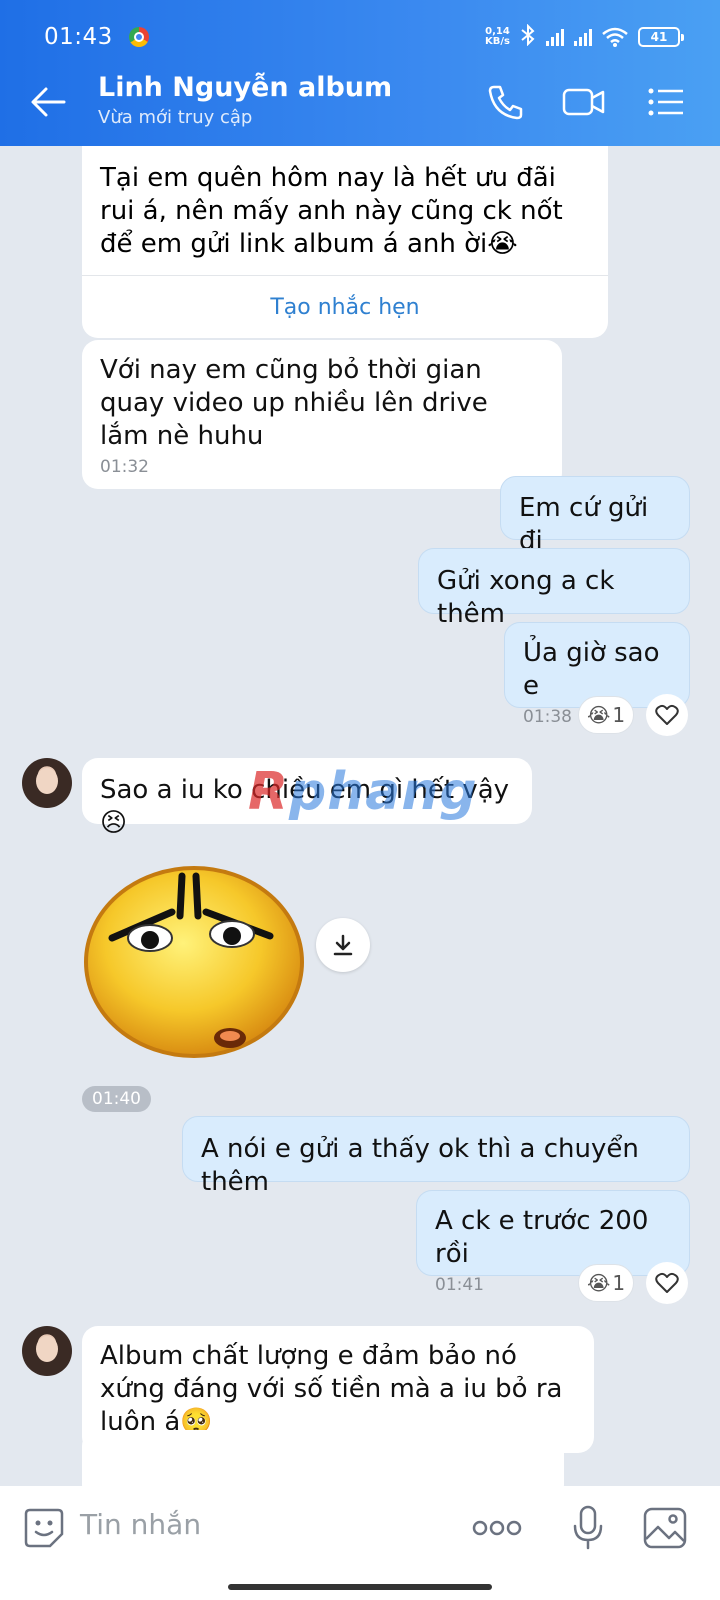 The height and width of the screenshot is (1600, 720). Describe the element at coordinates (360, 1543) in the screenshot. I see `message-input-bar: Tin nhắn` at that location.